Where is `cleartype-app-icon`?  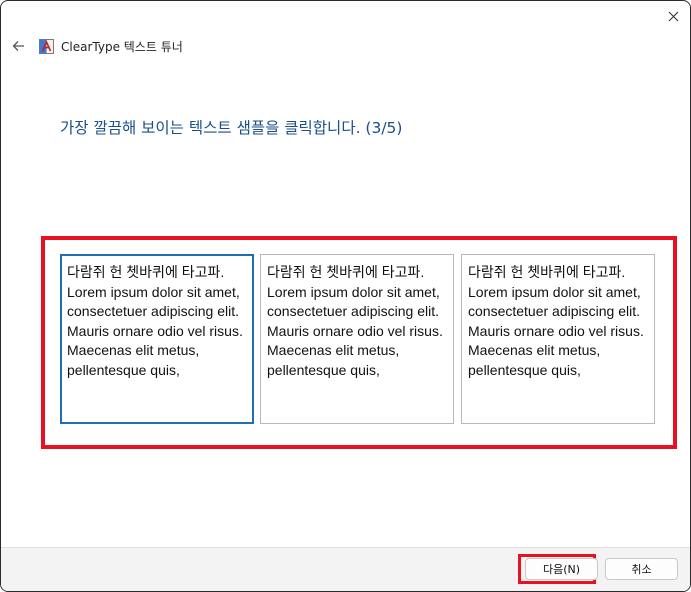 cleartype-app-icon is located at coordinates (46, 46).